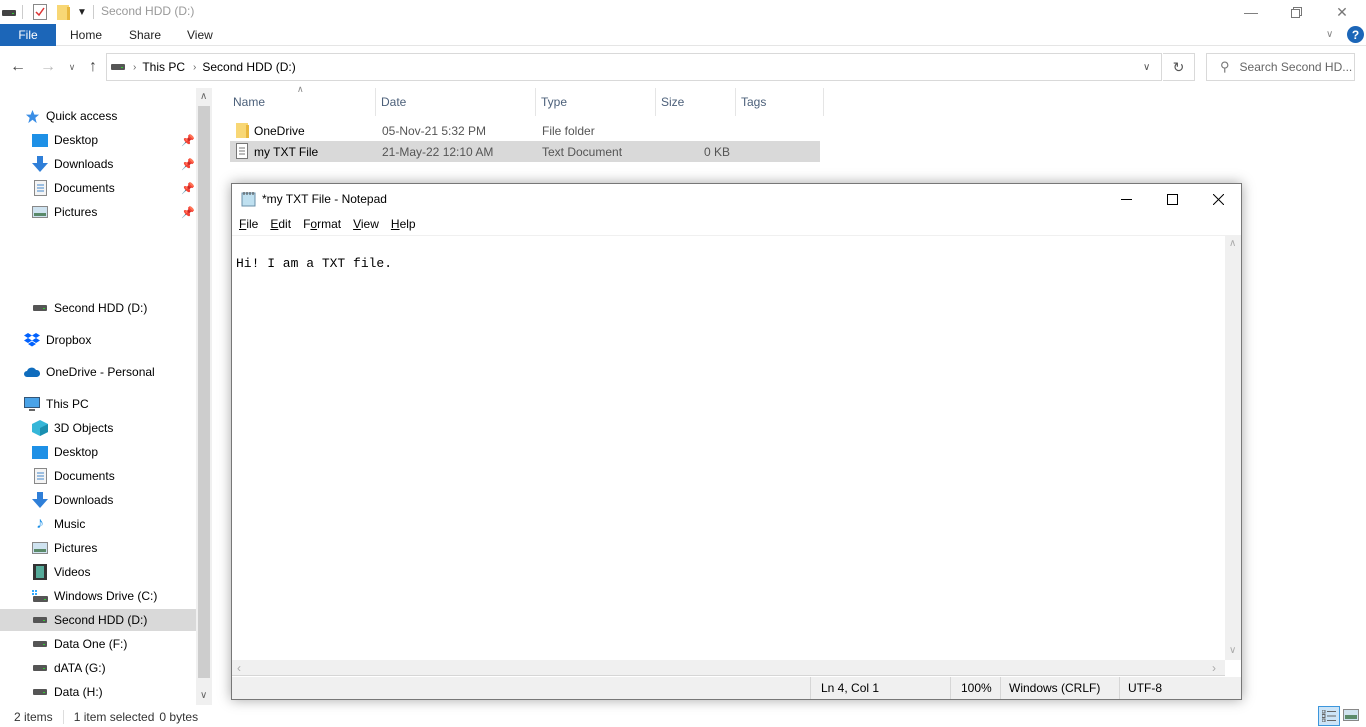 The width and height of the screenshot is (1366, 727). What do you see at coordinates (64, 212) in the screenshot?
I see `nav-qa-pictures: Pictures` at bounding box center [64, 212].